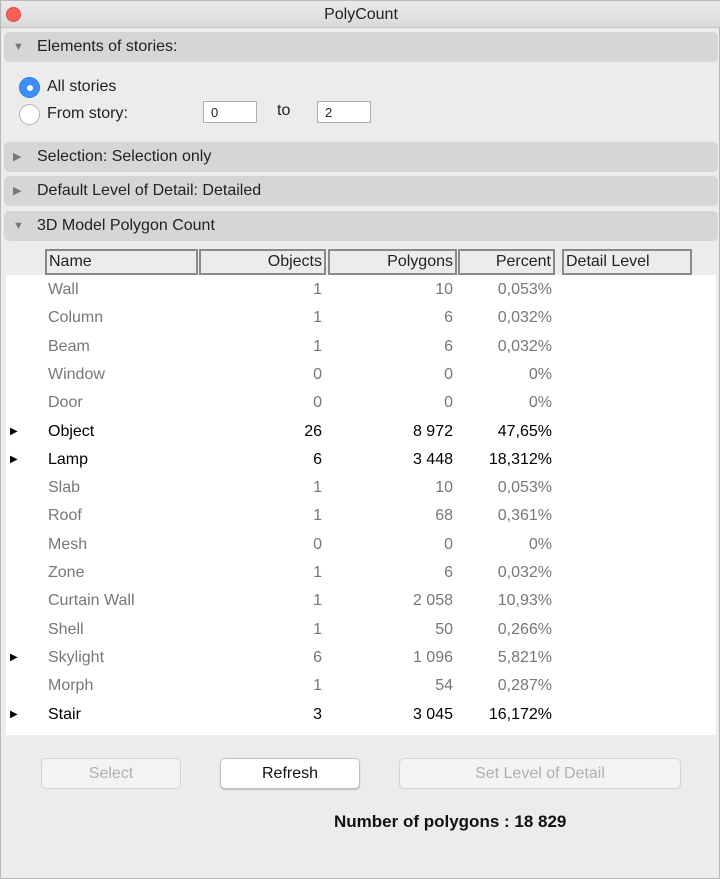 The width and height of the screenshot is (720, 879). Describe the element at coordinates (524, 629) in the screenshot. I see `row-percent: 0,266%` at that location.